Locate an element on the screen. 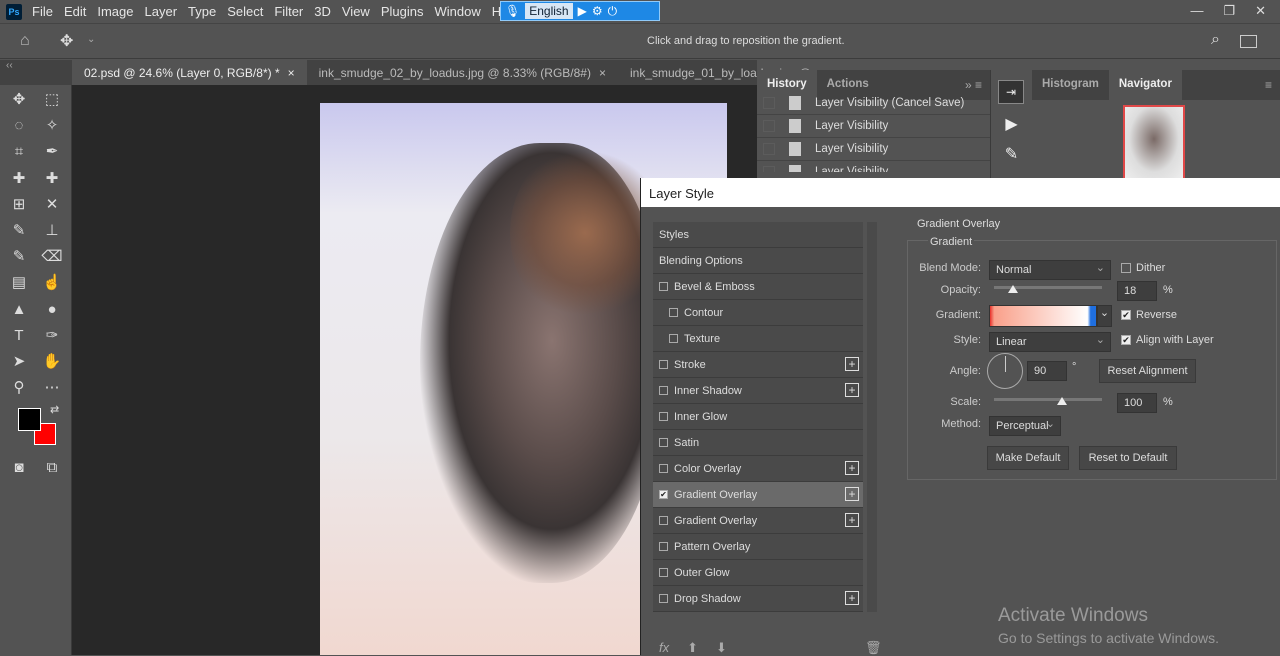  move-up-icon: ⬆ is located at coordinates (692, 648).